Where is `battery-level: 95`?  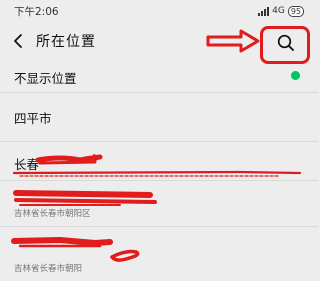
battery-level: 95 is located at coordinates (295, 11).